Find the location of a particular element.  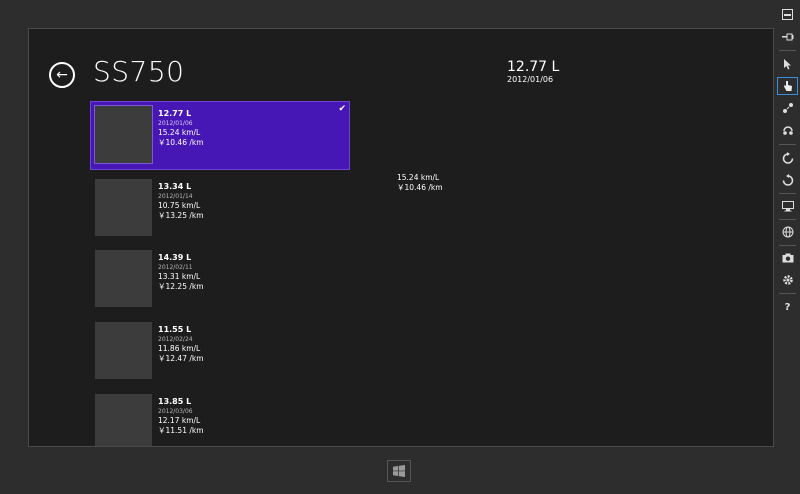

entry-amount: 14.39 L is located at coordinates (175, 257).